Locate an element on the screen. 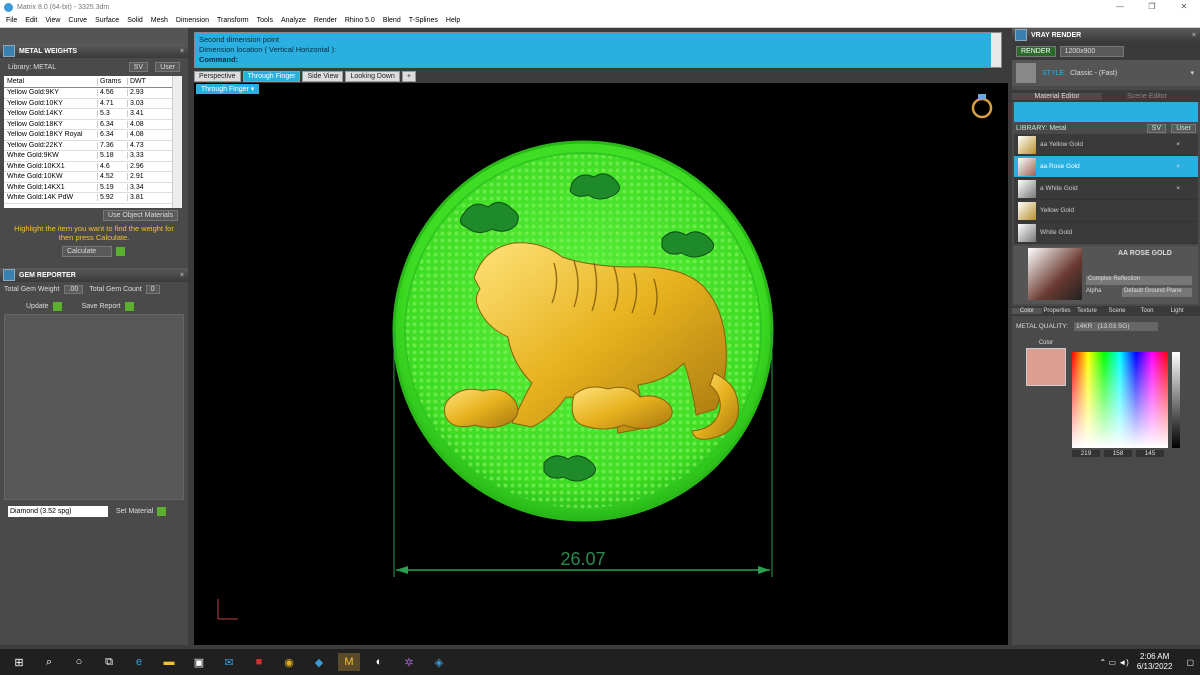 The height and width of the screenshot is (675, 1200). scrollbar is located at coordinates (177, 142).